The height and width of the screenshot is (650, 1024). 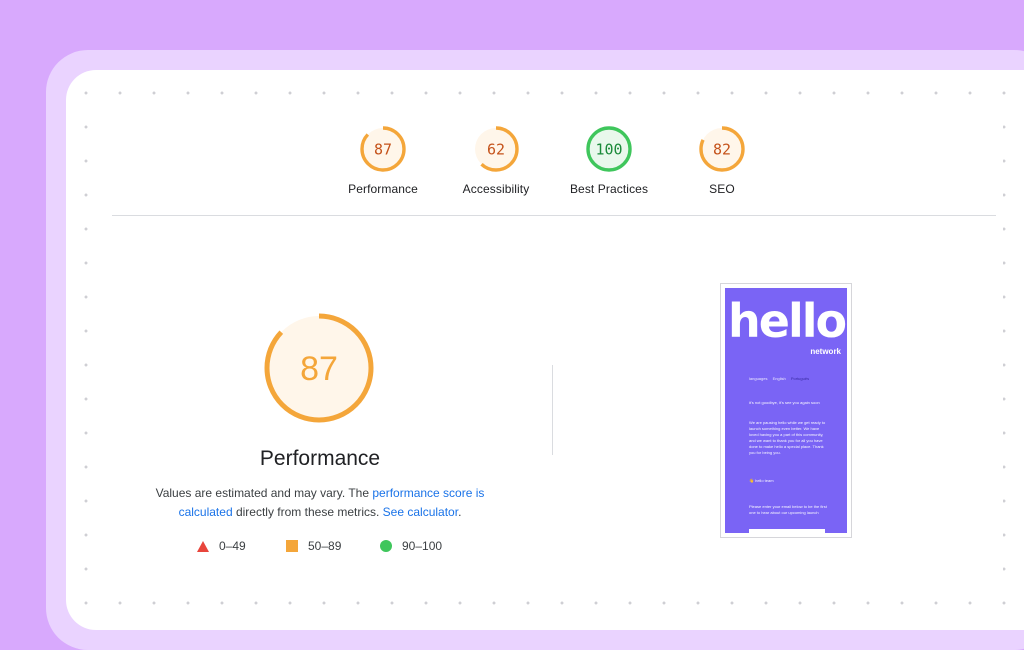 I want to click on legend-average: 50–89, so click(x=313, y=546).